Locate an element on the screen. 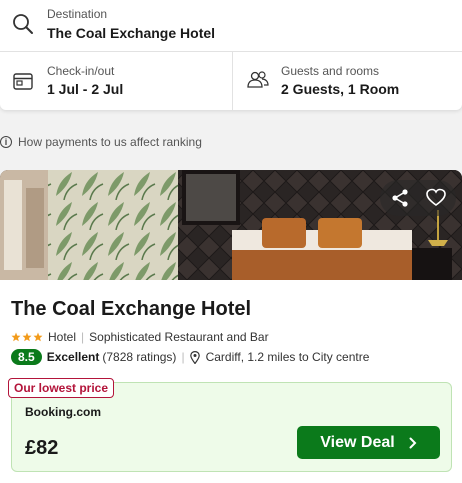  info-icon: i is located at coordinates (6, 142).